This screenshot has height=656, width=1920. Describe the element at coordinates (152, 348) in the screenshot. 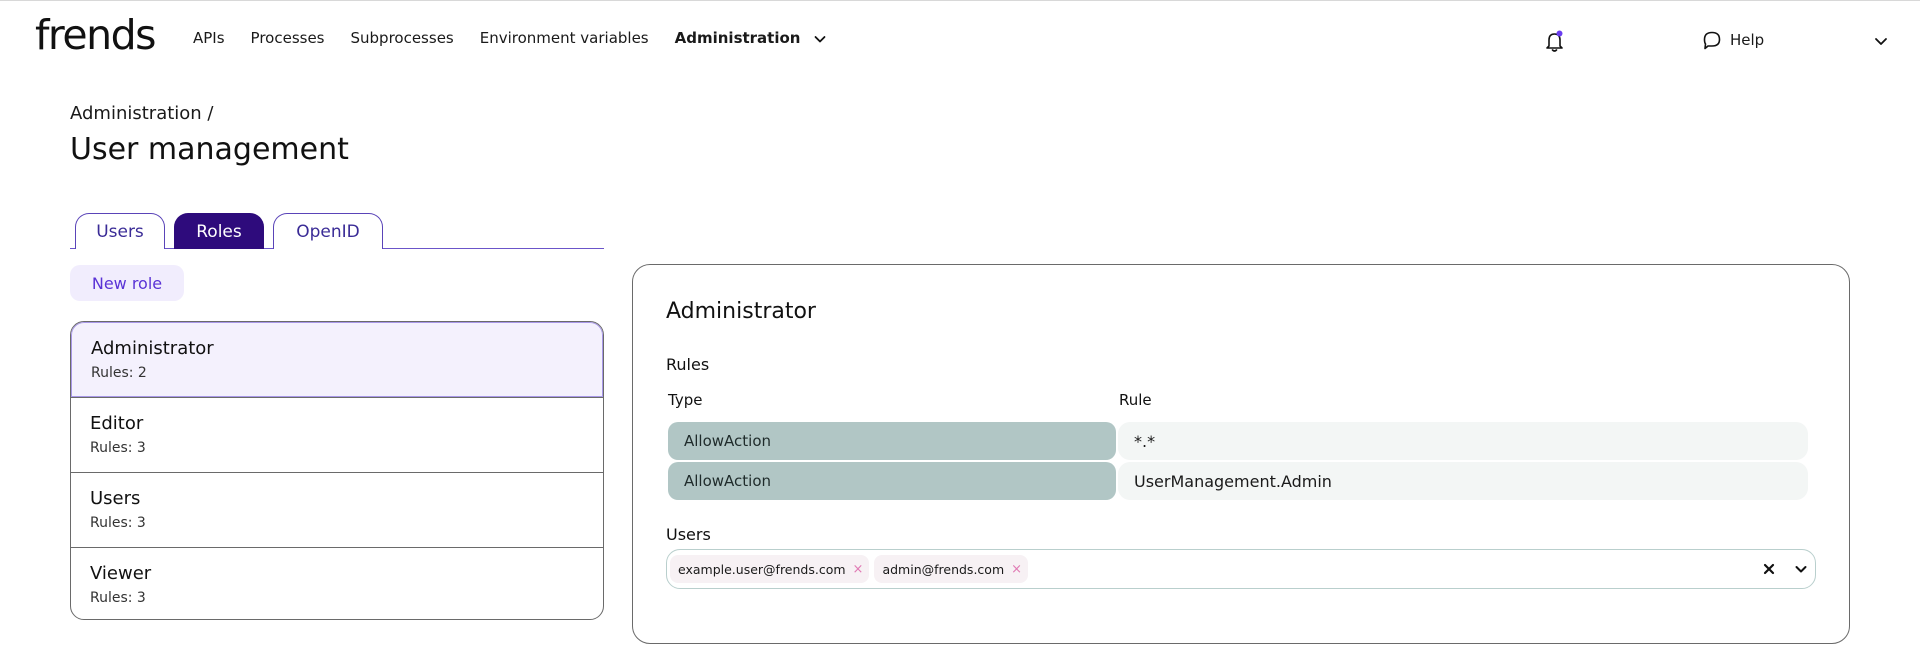

I see `role-name: Administrator` at that location.